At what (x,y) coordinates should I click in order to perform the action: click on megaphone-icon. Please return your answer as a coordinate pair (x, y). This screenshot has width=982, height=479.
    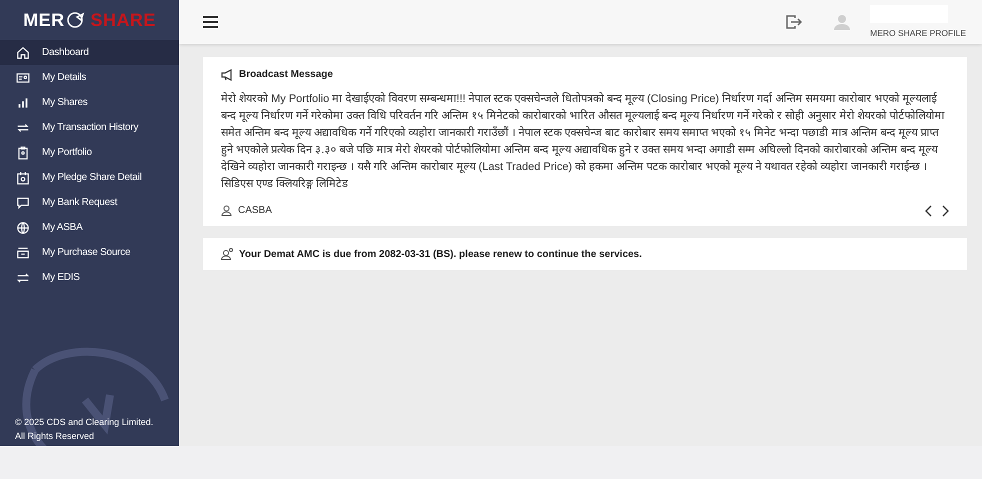
    Looking at the image, I should click on (227, 74).